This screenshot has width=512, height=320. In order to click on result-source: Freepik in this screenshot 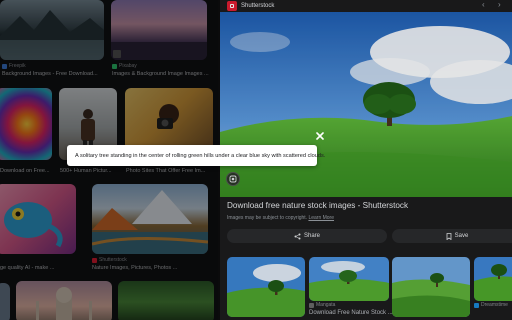, I will do `click(14, 66)`.